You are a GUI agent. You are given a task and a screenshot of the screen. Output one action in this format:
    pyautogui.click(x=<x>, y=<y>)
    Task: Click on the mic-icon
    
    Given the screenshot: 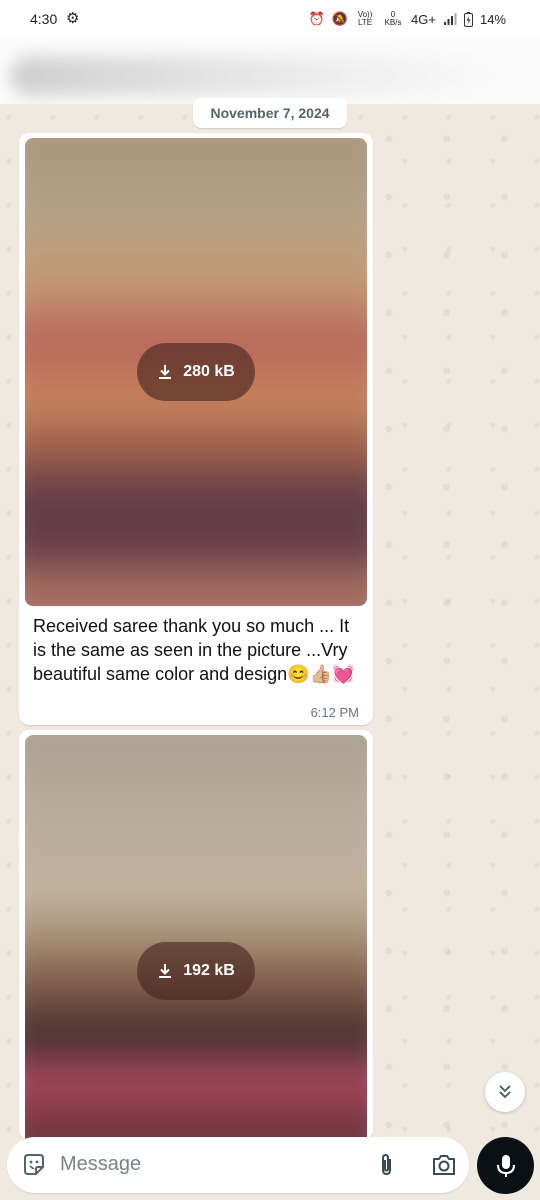 What is the action you would take?
    pyautogui.click(x=505, y=1165)
    